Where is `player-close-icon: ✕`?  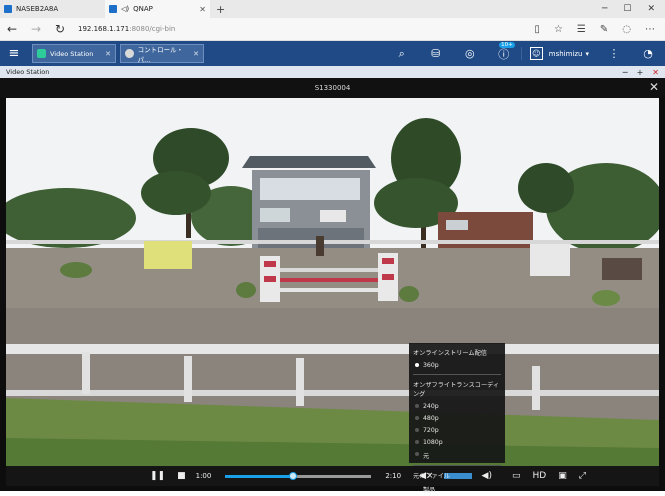 player-close-icon: ✕ is located at coordinates (654, 87).